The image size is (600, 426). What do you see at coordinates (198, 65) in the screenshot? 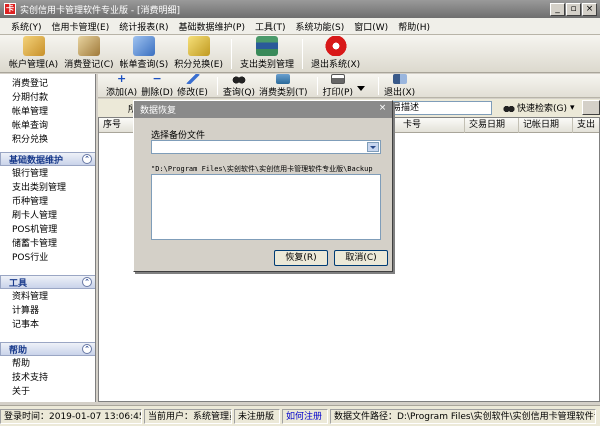
I see `toolbar-label: 积分兑换(E)` at bounding box center [198, 65].